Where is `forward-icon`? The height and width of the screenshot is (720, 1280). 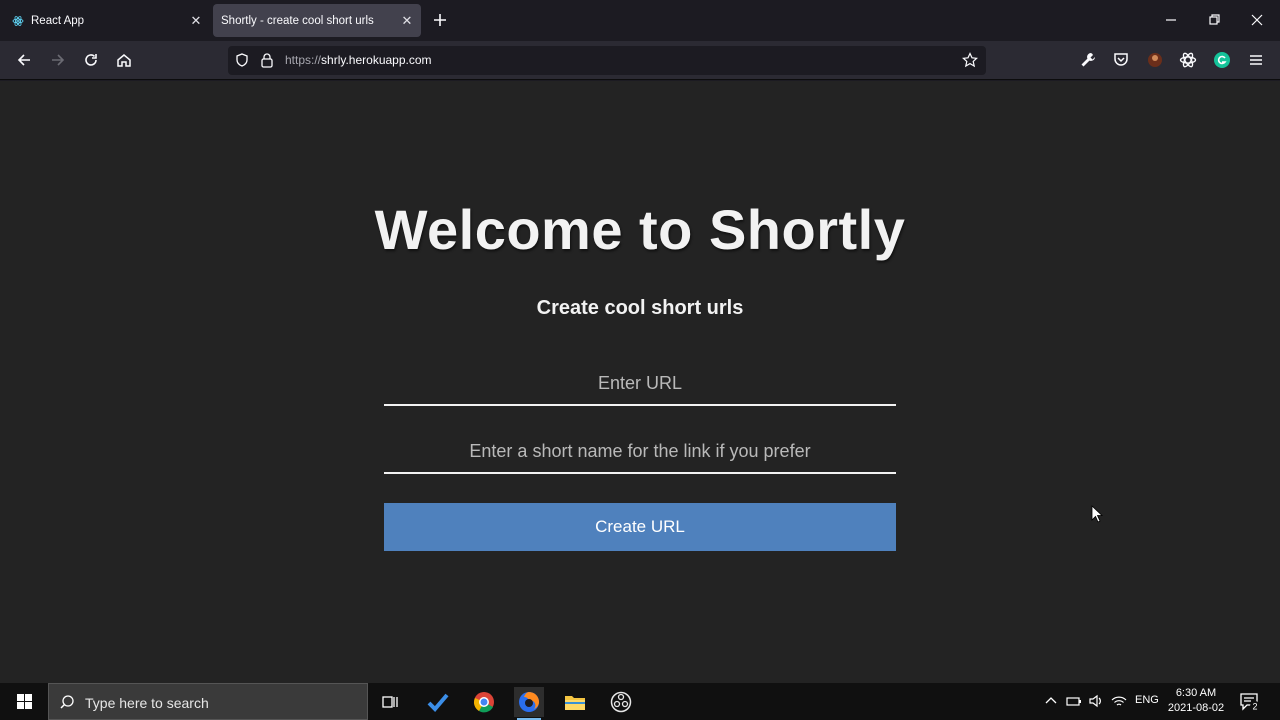 forward-icon is located at coordinates (58, 60).